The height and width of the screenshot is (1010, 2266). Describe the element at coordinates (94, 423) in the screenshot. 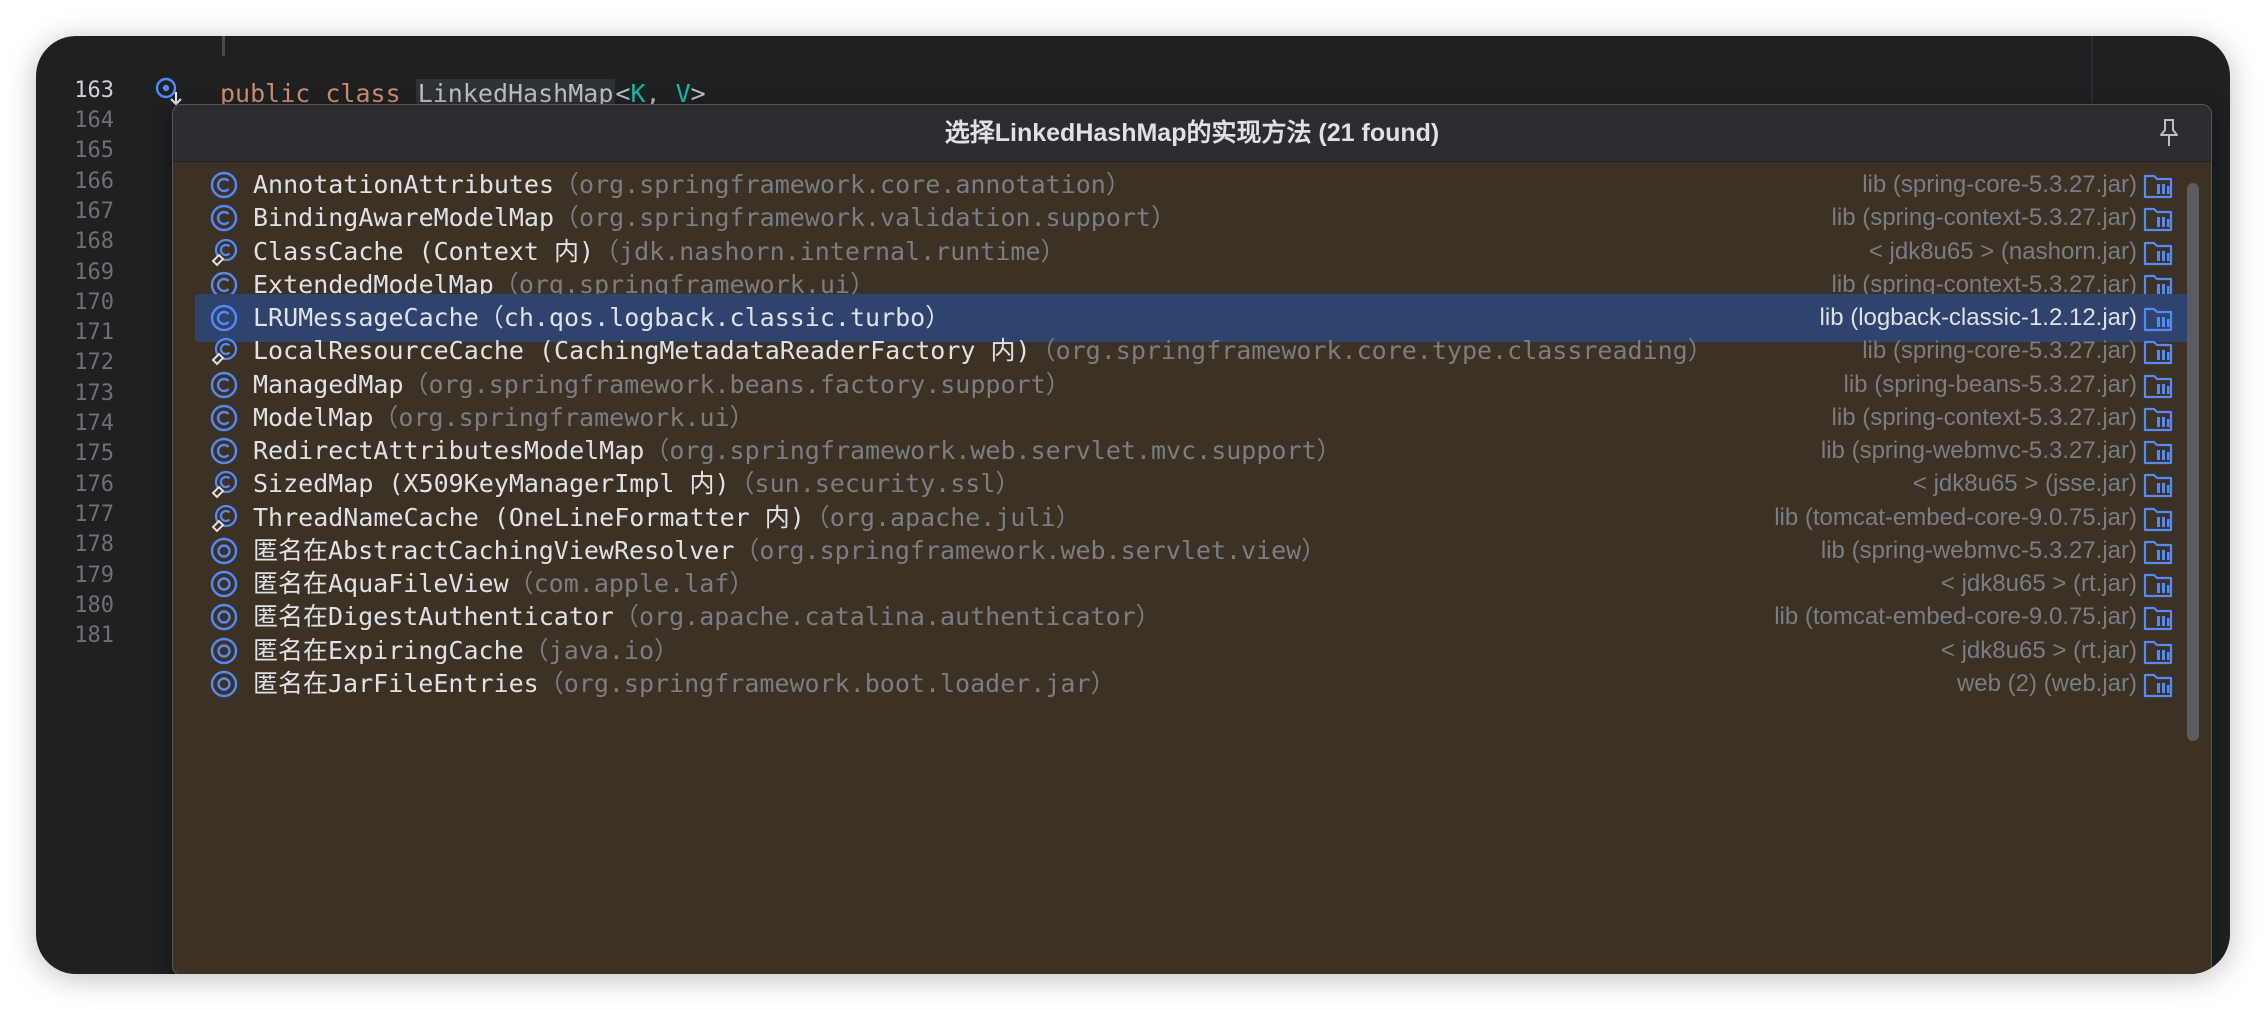

I see `line-number: 174` at that location.